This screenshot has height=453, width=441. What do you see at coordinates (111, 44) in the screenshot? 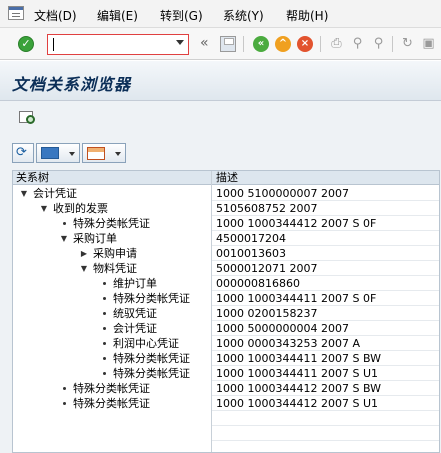
I see `command-input` at bounding box center [111, 44].